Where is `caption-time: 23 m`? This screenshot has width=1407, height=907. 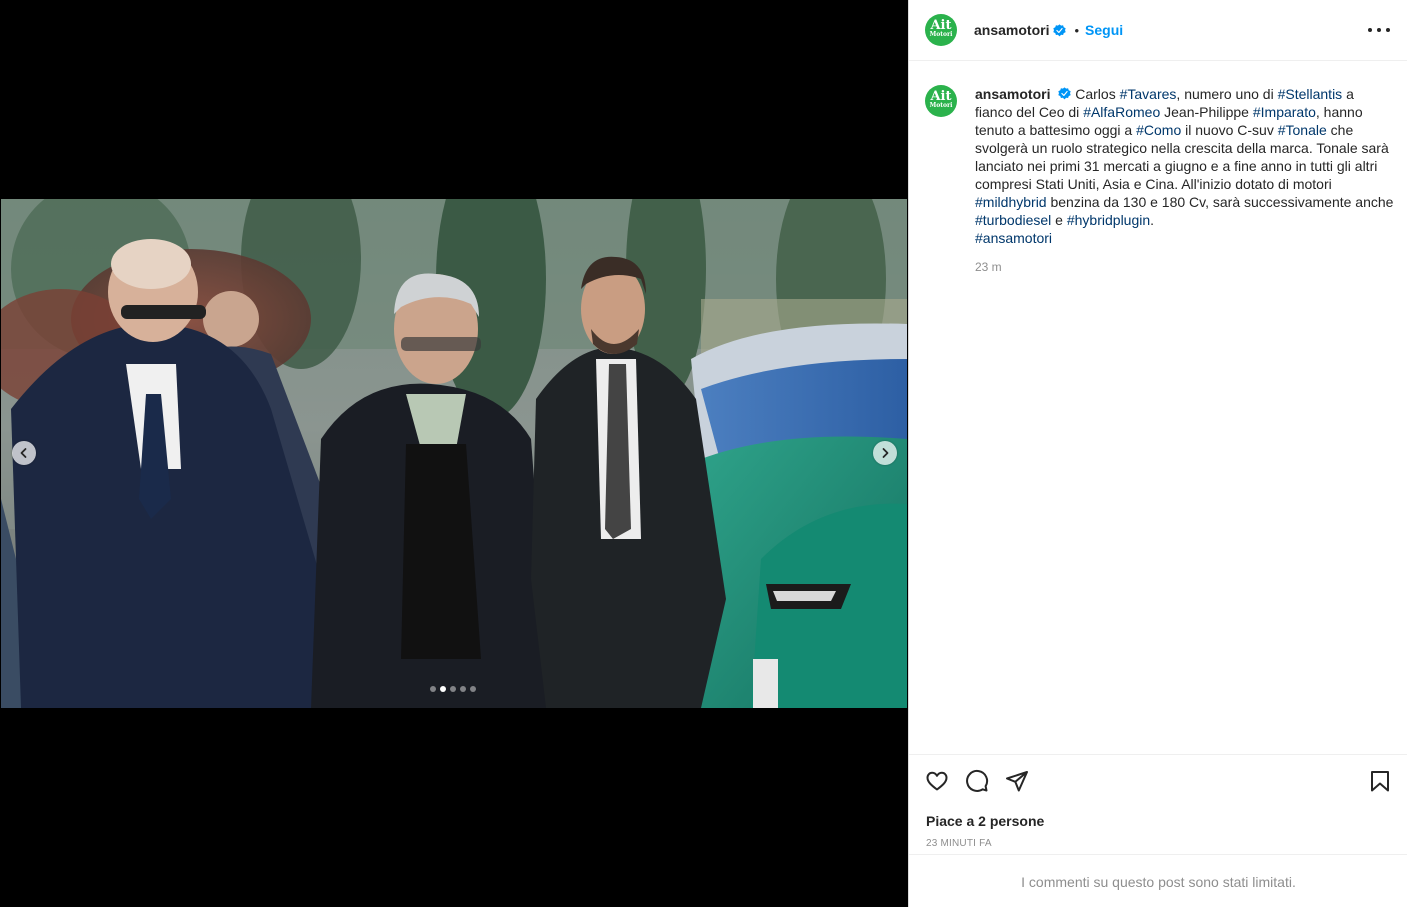
caption-time: 23 m is located at coordinates (1185, 267).